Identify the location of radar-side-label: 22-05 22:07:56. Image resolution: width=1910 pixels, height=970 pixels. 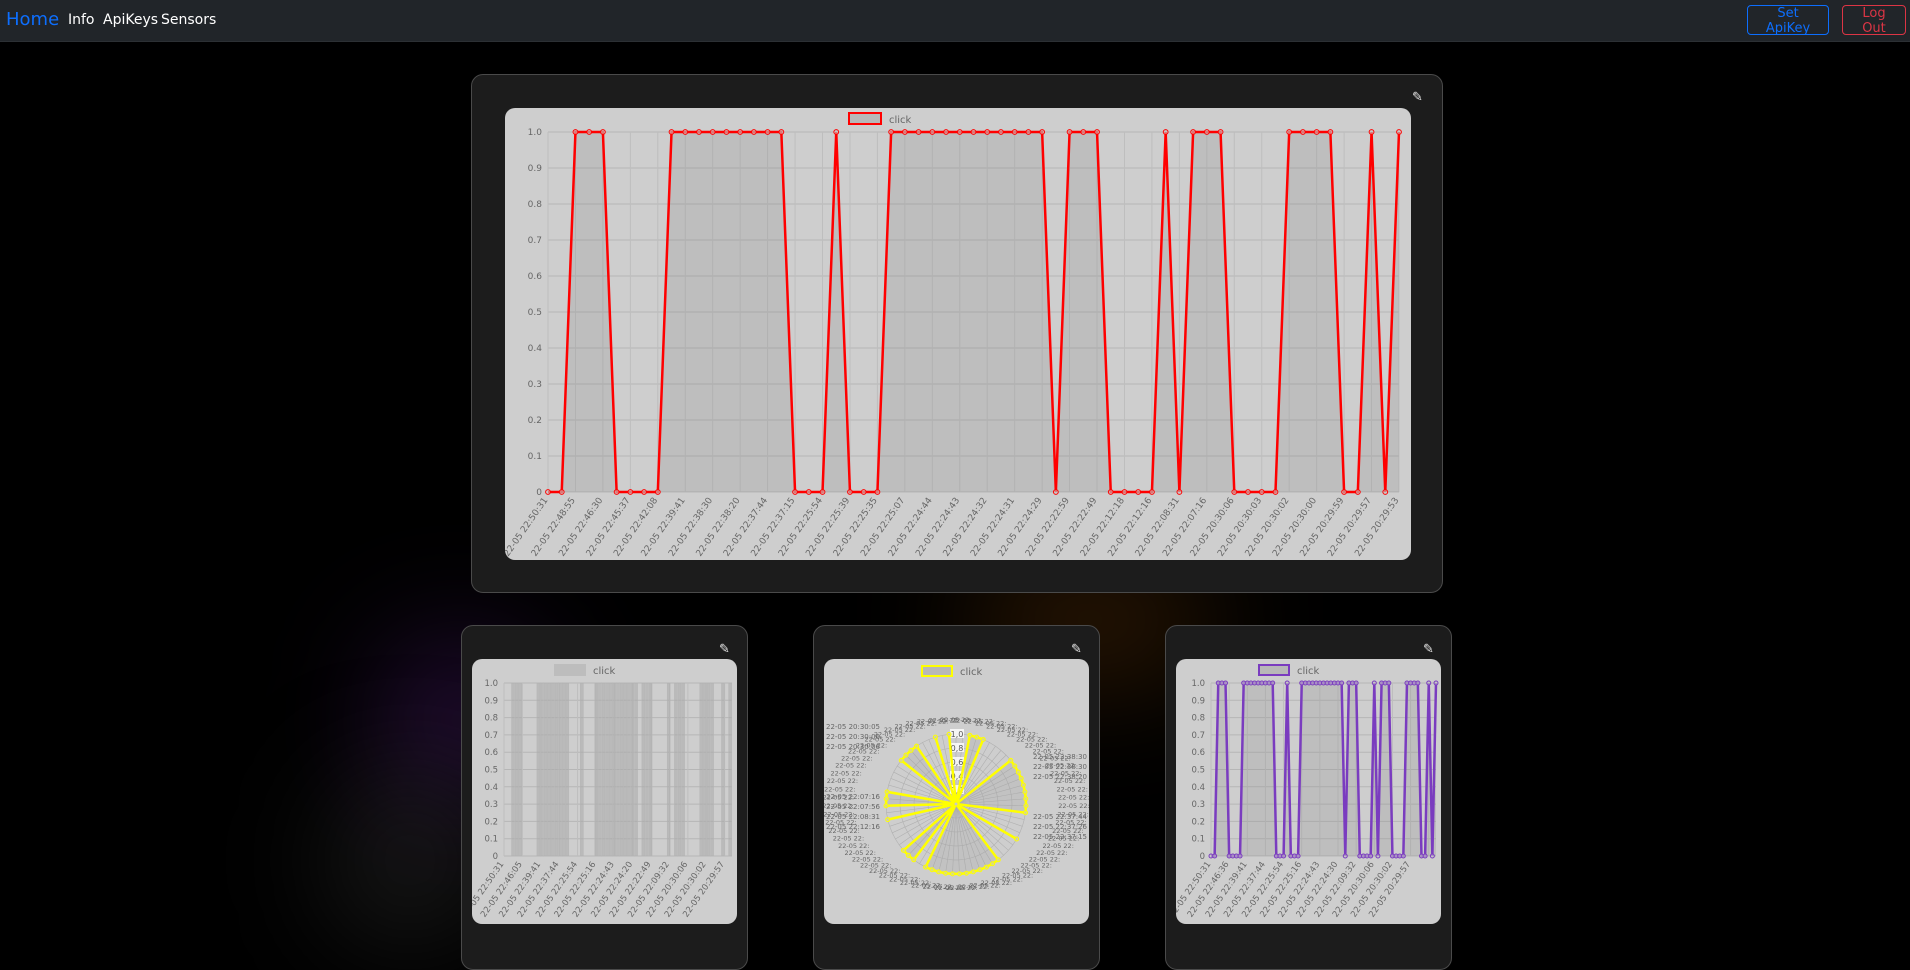
(853, 807).